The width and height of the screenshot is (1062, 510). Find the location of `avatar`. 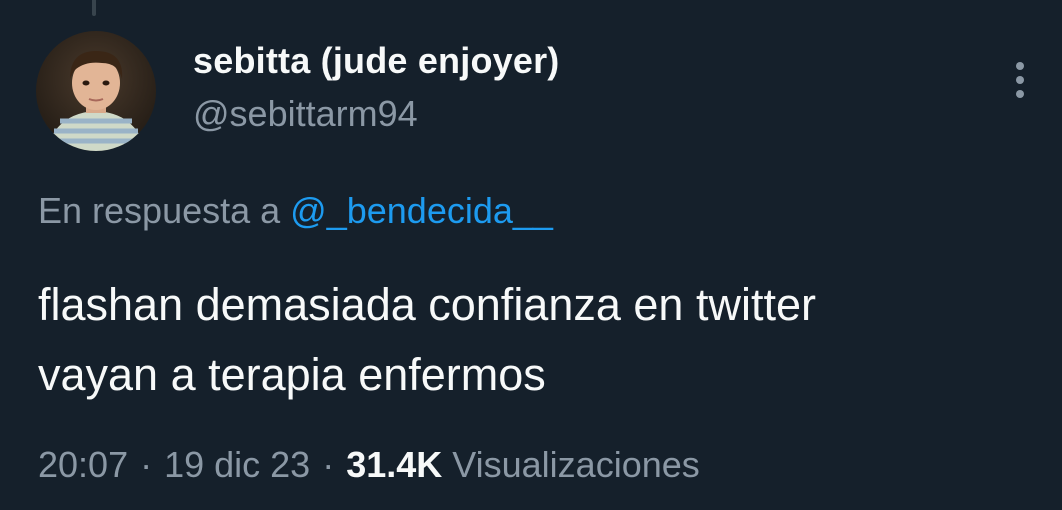

avatar is located at coordinates (96, 91).